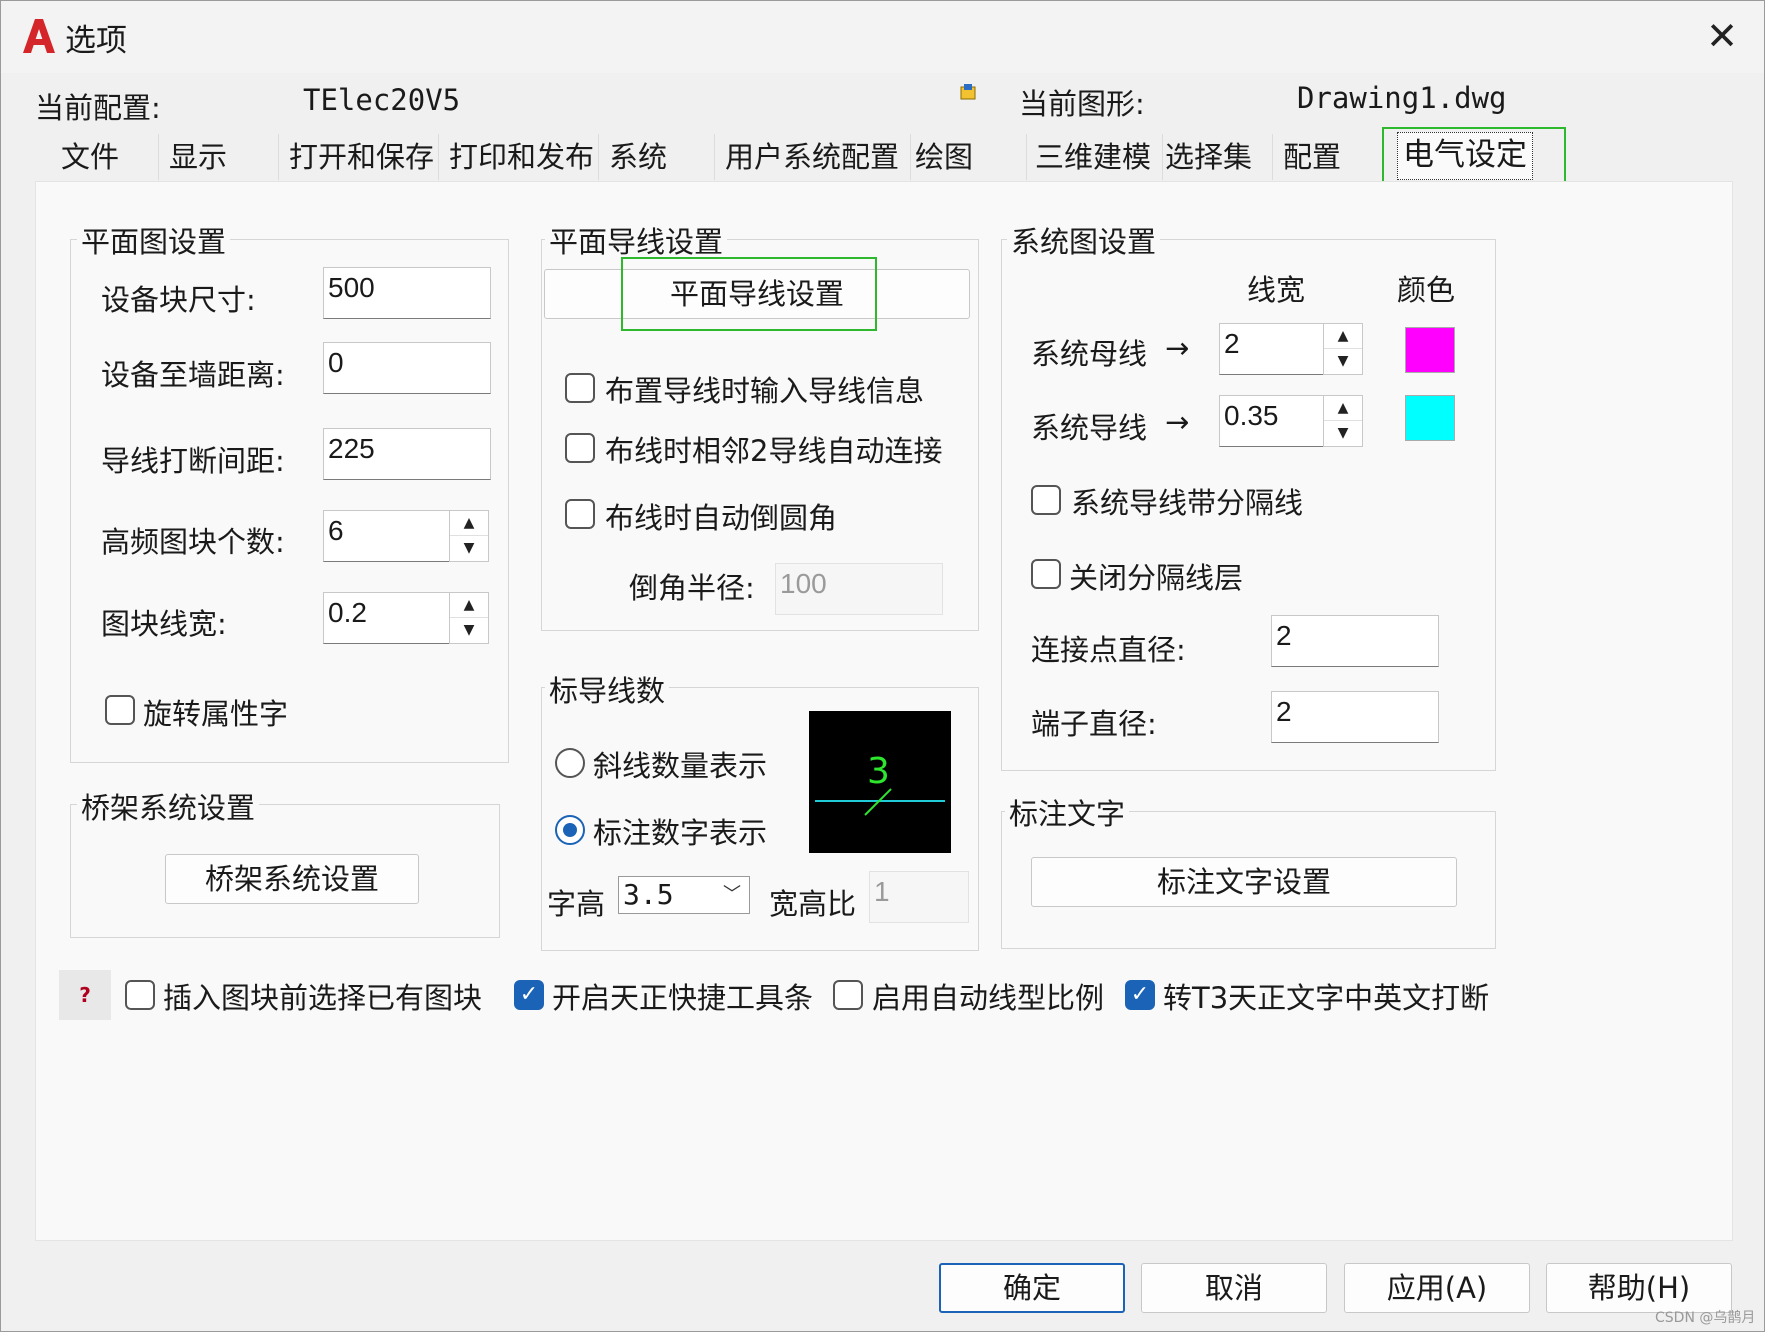 This screenshot has height=1332, width=1765. I want to click on fillet-radius-label: 倒角半径:, so click(692, 588).